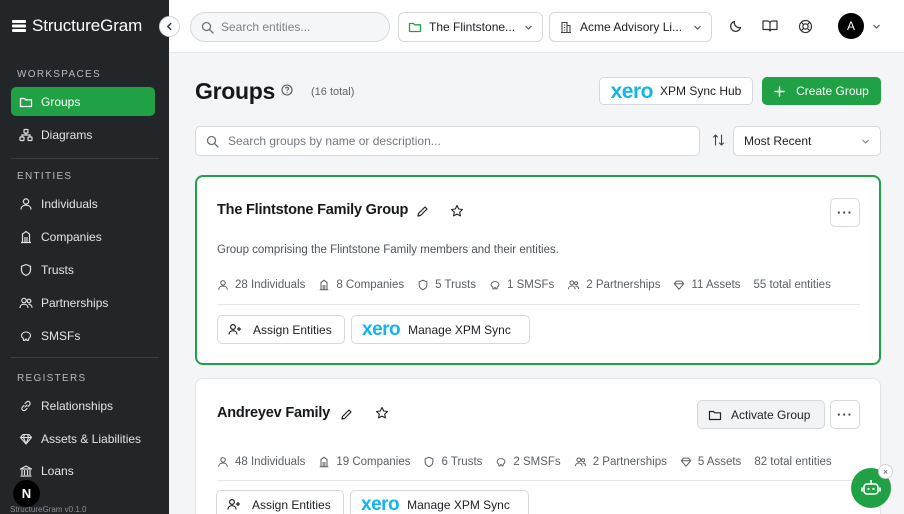  What do you see at coordinates (83, 269) in the screenshot?
I see `sidebar-item-trusts: Trusts` at bounding box center [83, 269].